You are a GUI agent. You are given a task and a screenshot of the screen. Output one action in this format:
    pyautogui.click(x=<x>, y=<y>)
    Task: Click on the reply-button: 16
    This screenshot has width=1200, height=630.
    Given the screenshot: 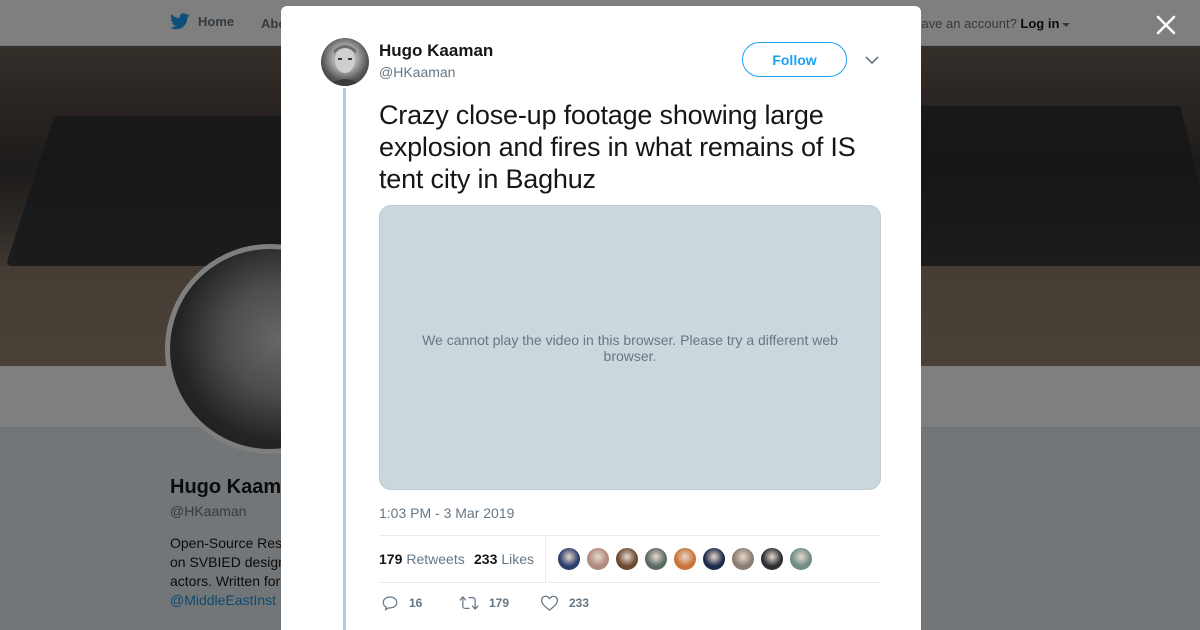 What is the action you would take?
    pyautogui.click(x=401, y=603)
    